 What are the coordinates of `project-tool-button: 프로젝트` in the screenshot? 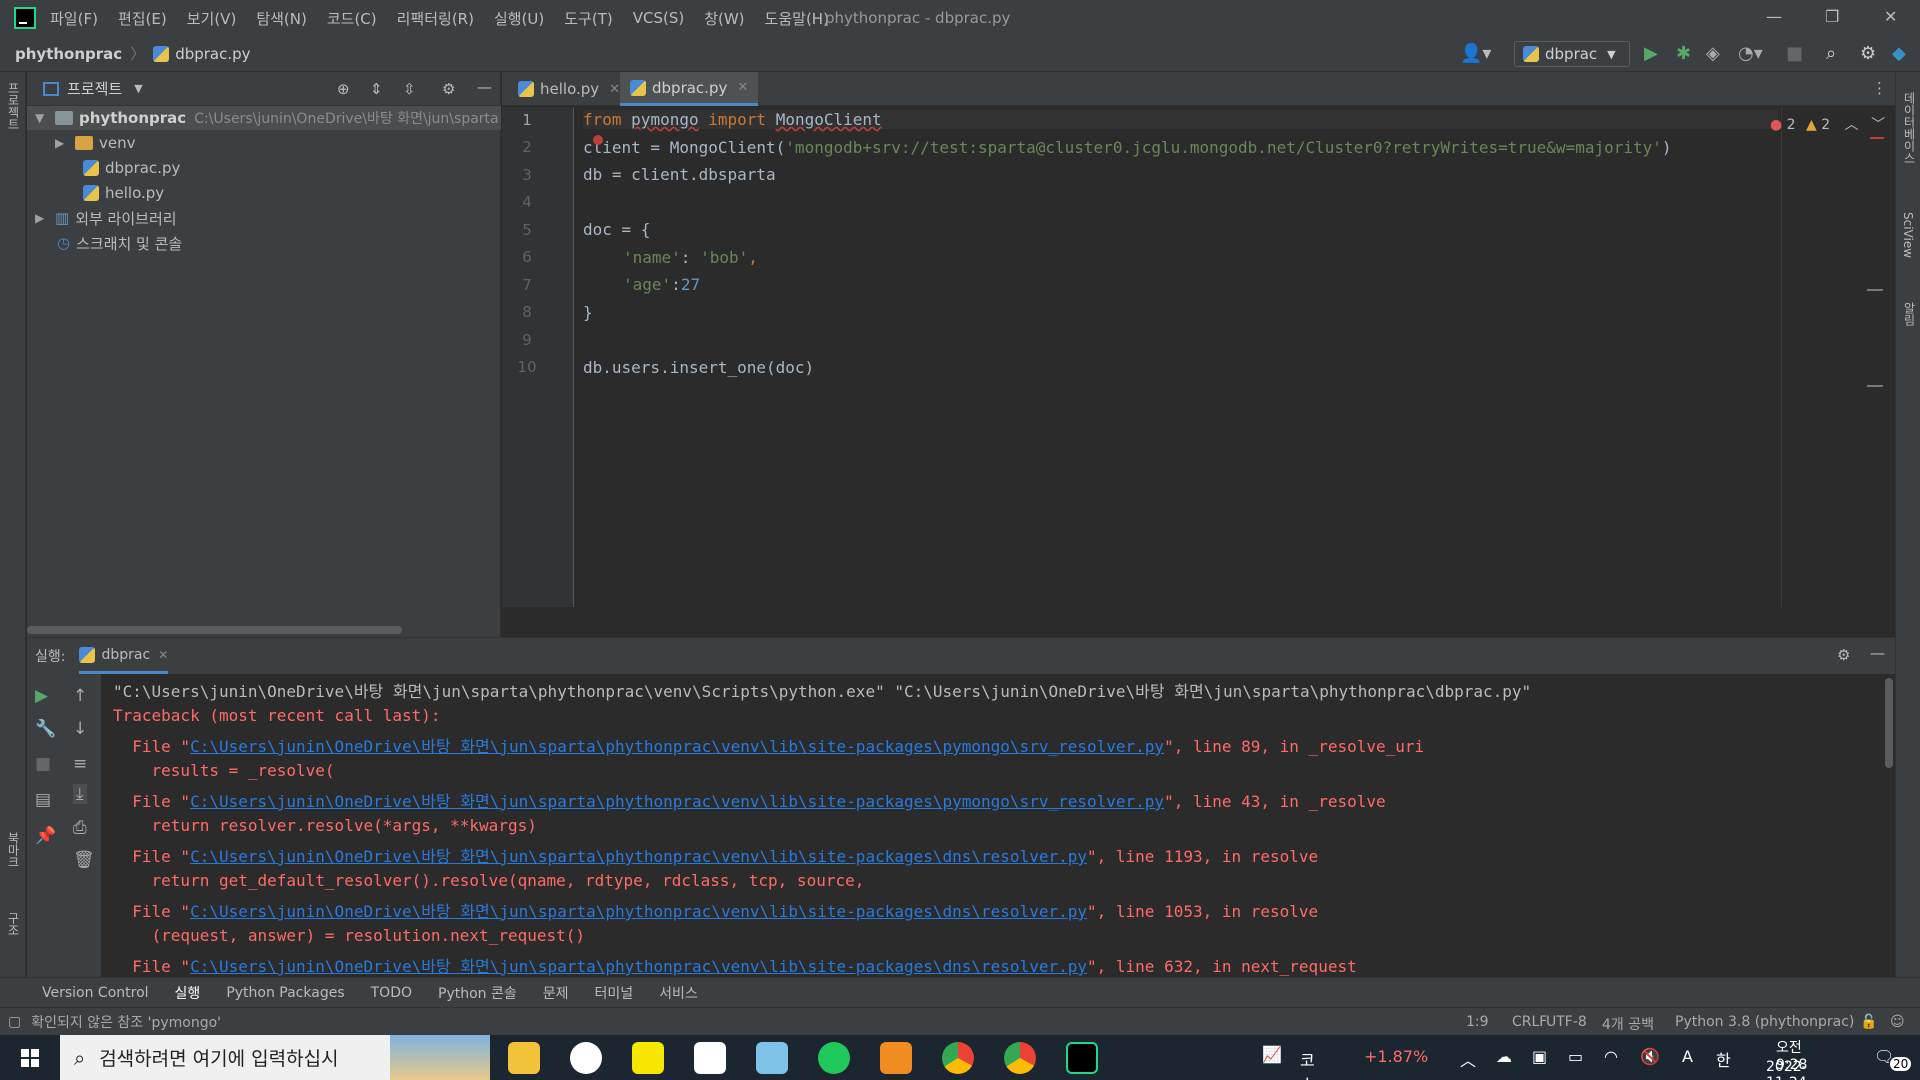 It's located at (13, 106).